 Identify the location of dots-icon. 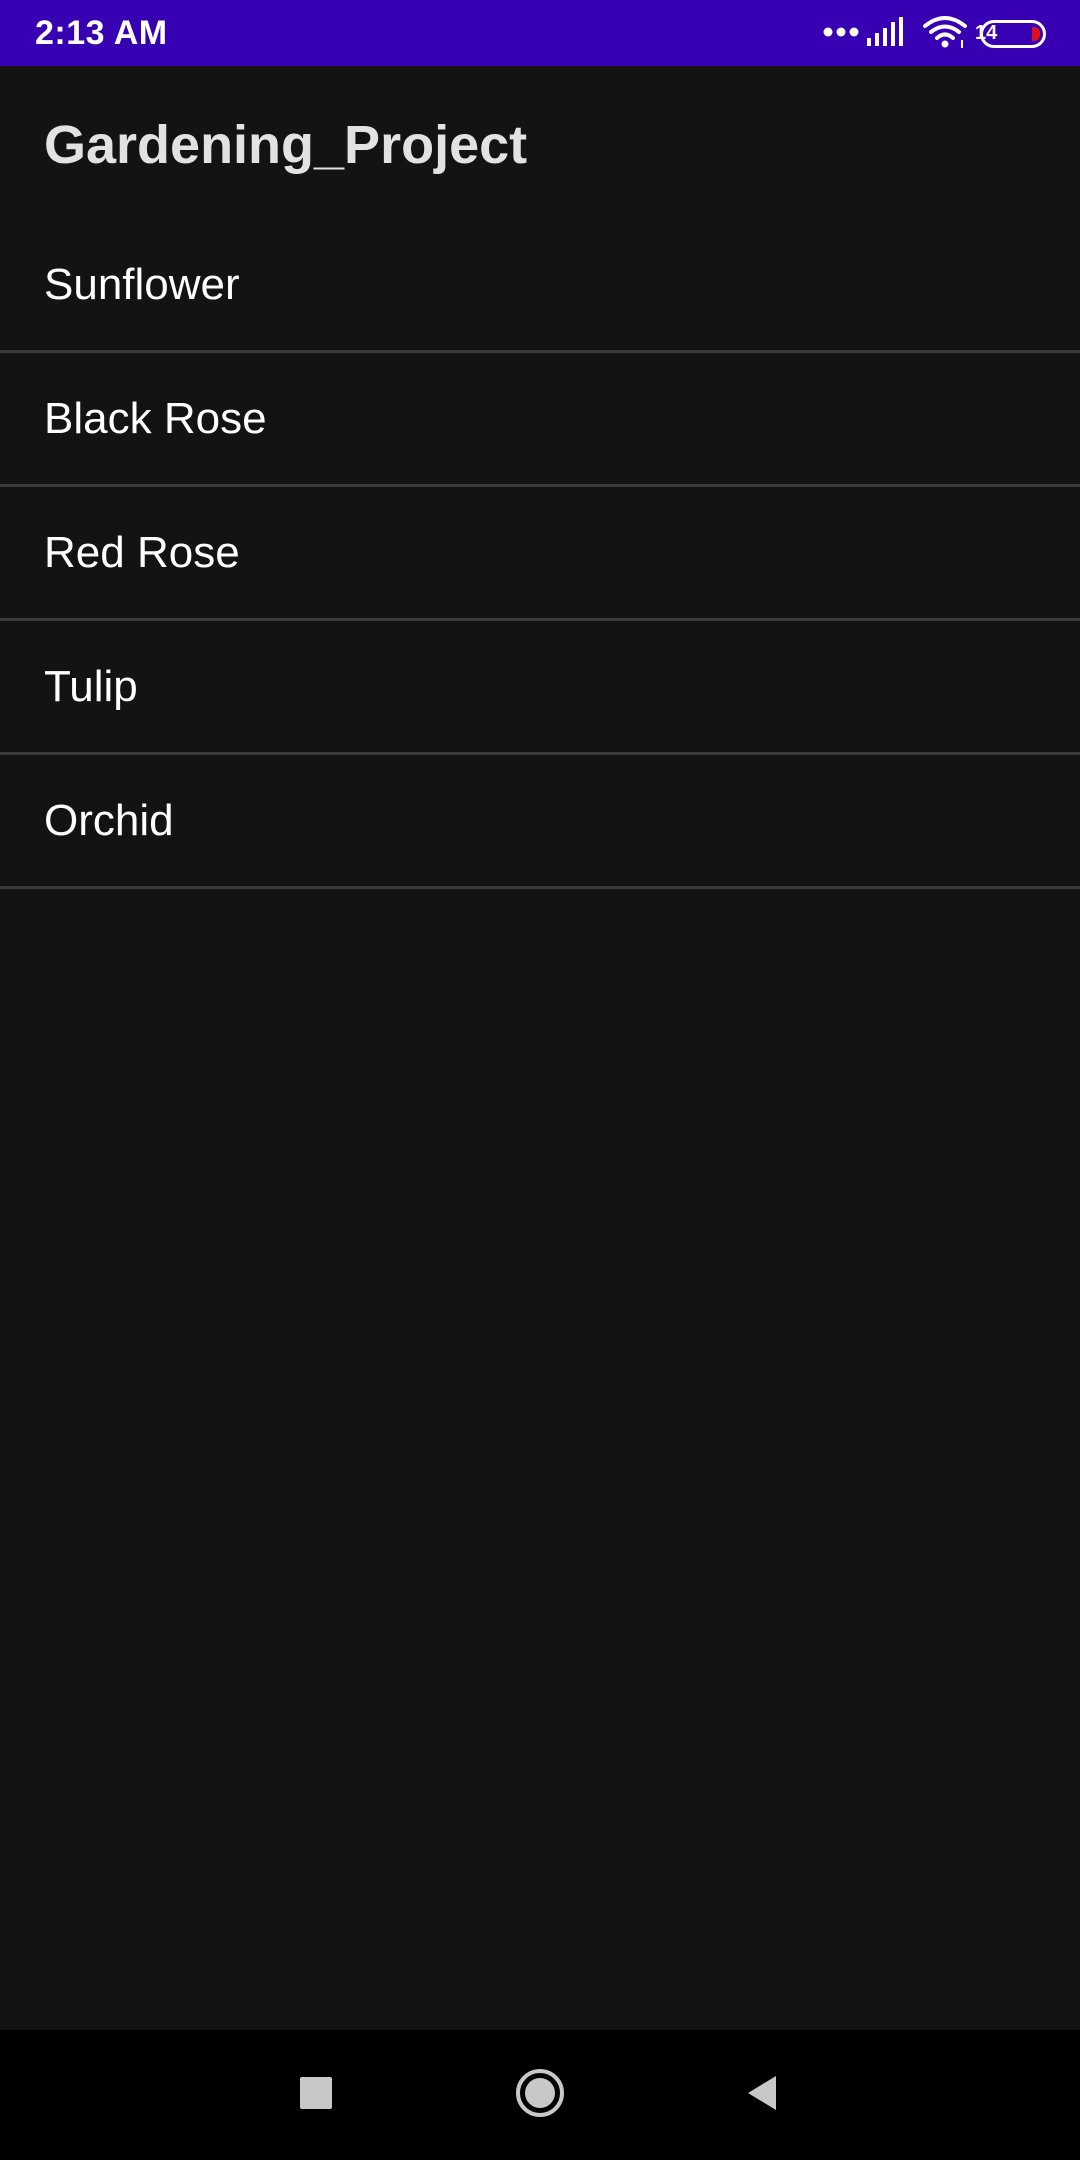
(842, 34).